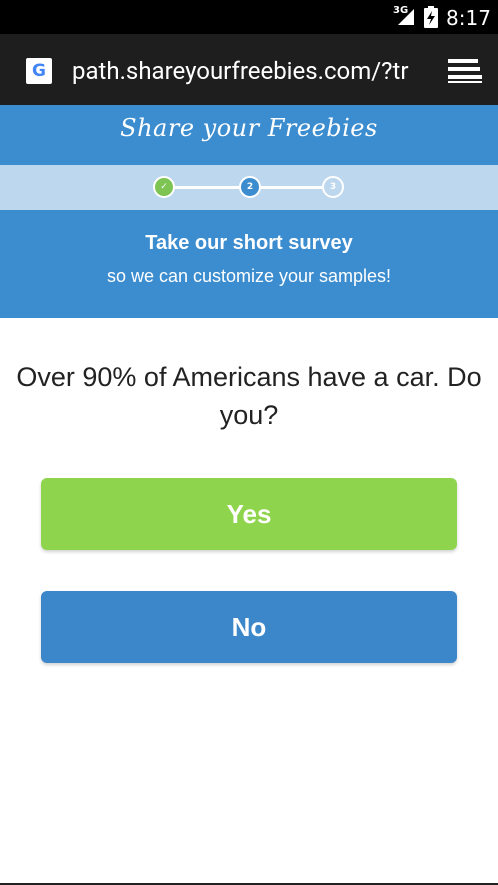 The image size is (498, 885). What do you see at coordinates (249, 264) in the screenshot?
I see `survey-banner` at bounding box center [249, 264].